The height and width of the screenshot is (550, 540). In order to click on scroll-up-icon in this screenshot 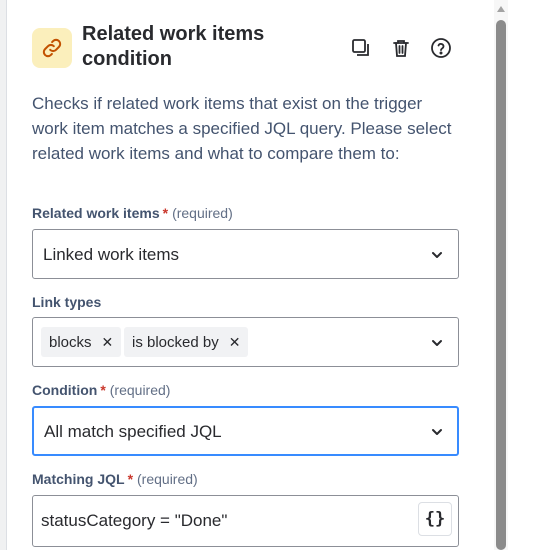, I will do `click(501, 9)`.